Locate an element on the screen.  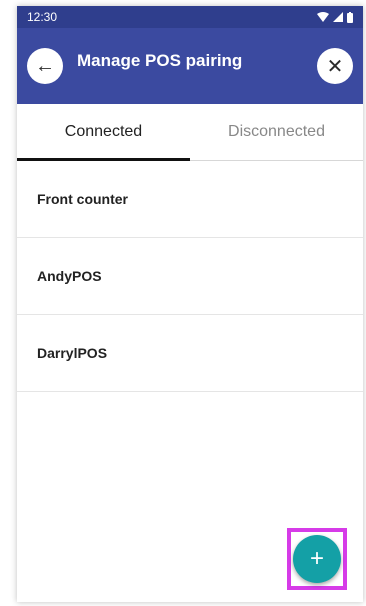
page-title: Manage POS pairing is located at coordinates (160, 60).